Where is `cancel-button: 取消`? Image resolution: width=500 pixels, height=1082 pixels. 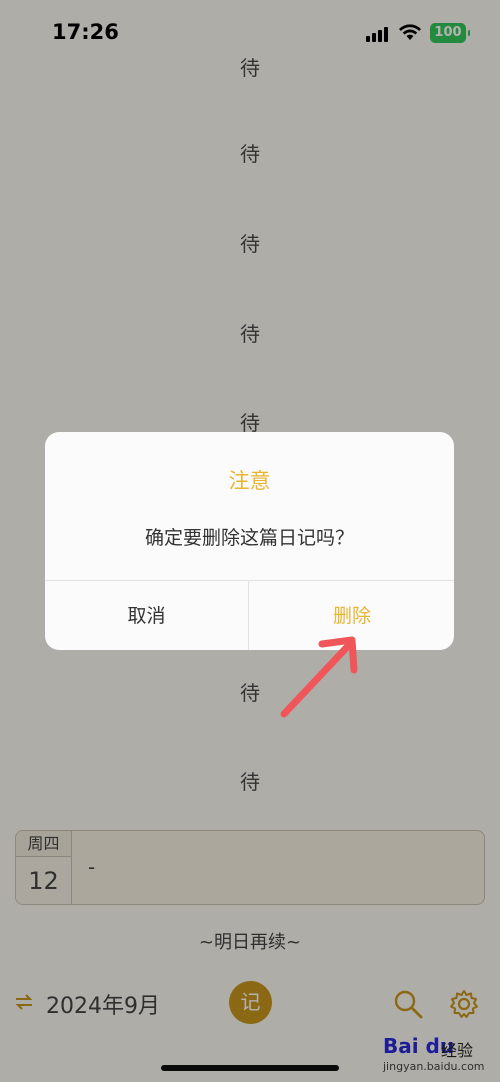
cancel-button: 取消 is located at coordinates (147, 615).